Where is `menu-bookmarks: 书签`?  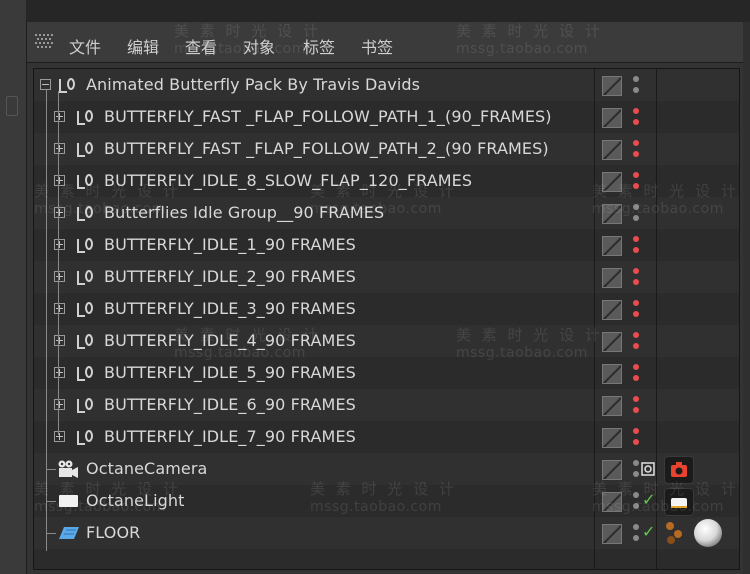
menu-bookmarks: 书签 is located at coordinates (377, 46).